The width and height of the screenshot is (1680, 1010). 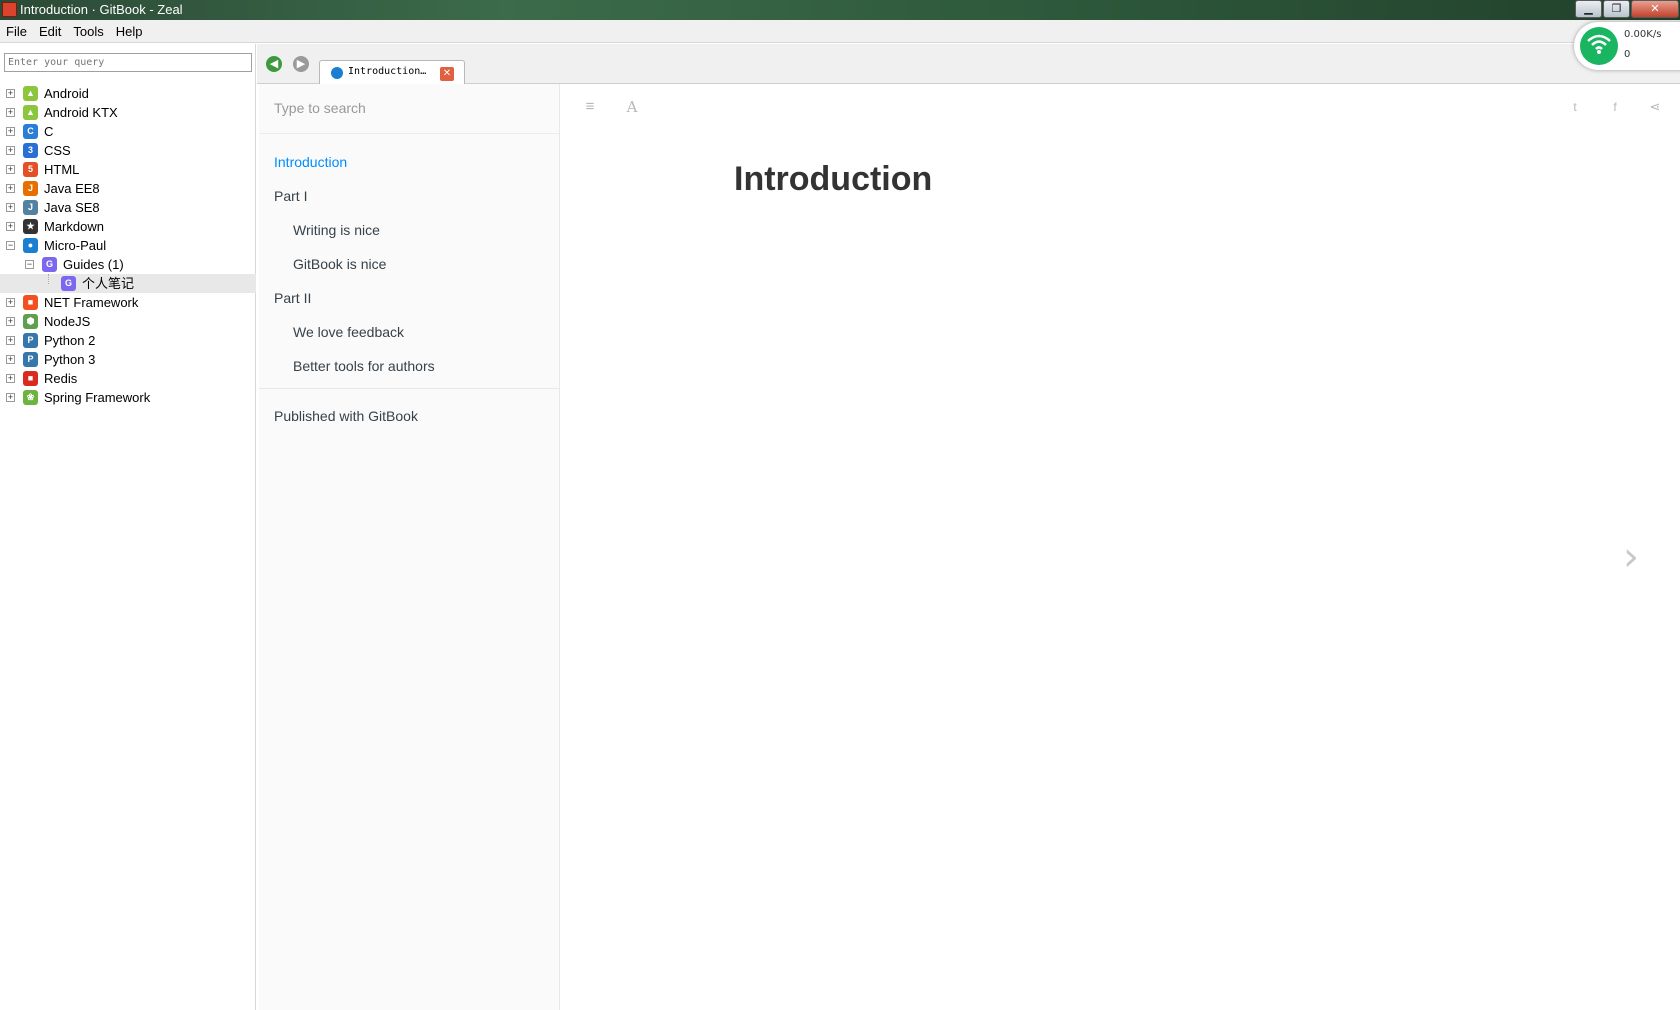 I want to click on tree-label: Android, so click(x=66, y=93).